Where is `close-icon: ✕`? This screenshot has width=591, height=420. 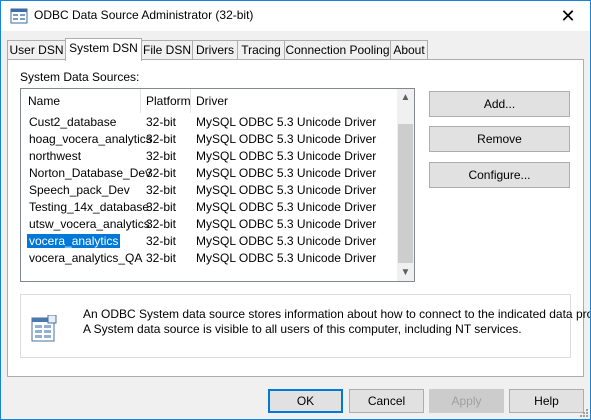 close-icon: ✕ is located at coordinates (568, 16).